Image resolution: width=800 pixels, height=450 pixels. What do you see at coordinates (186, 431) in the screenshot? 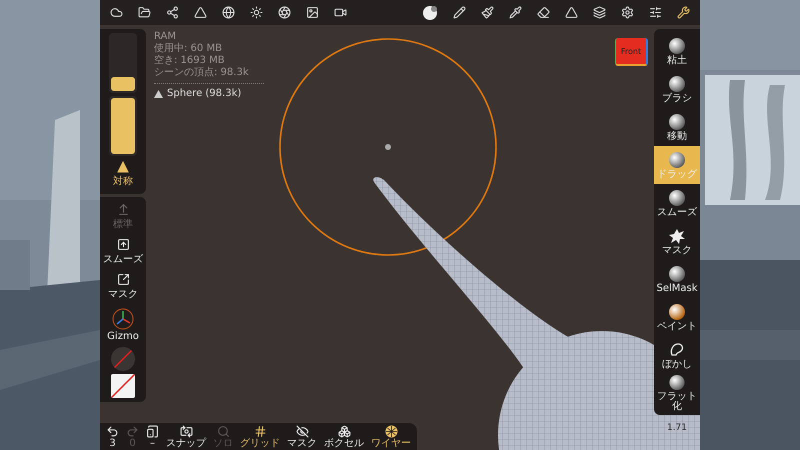
I see `camera-icon` at bounding box center [186, 431].